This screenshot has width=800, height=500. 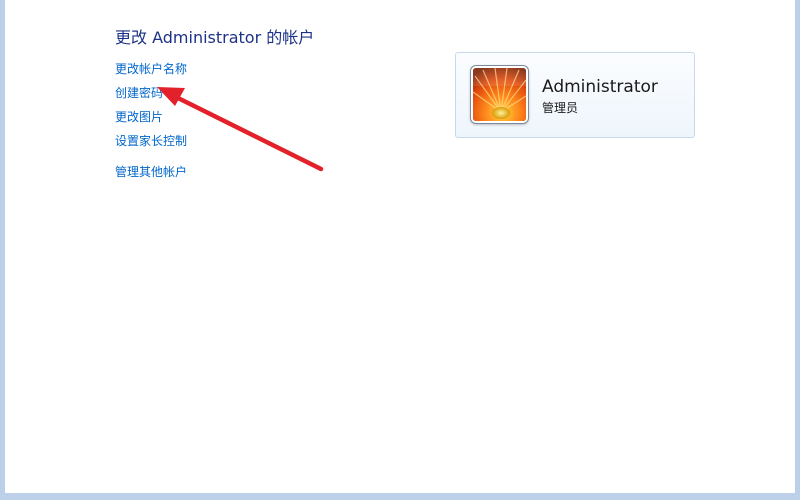 I want to click on create-password-link: 创建密码, so click(x=139, y=92).